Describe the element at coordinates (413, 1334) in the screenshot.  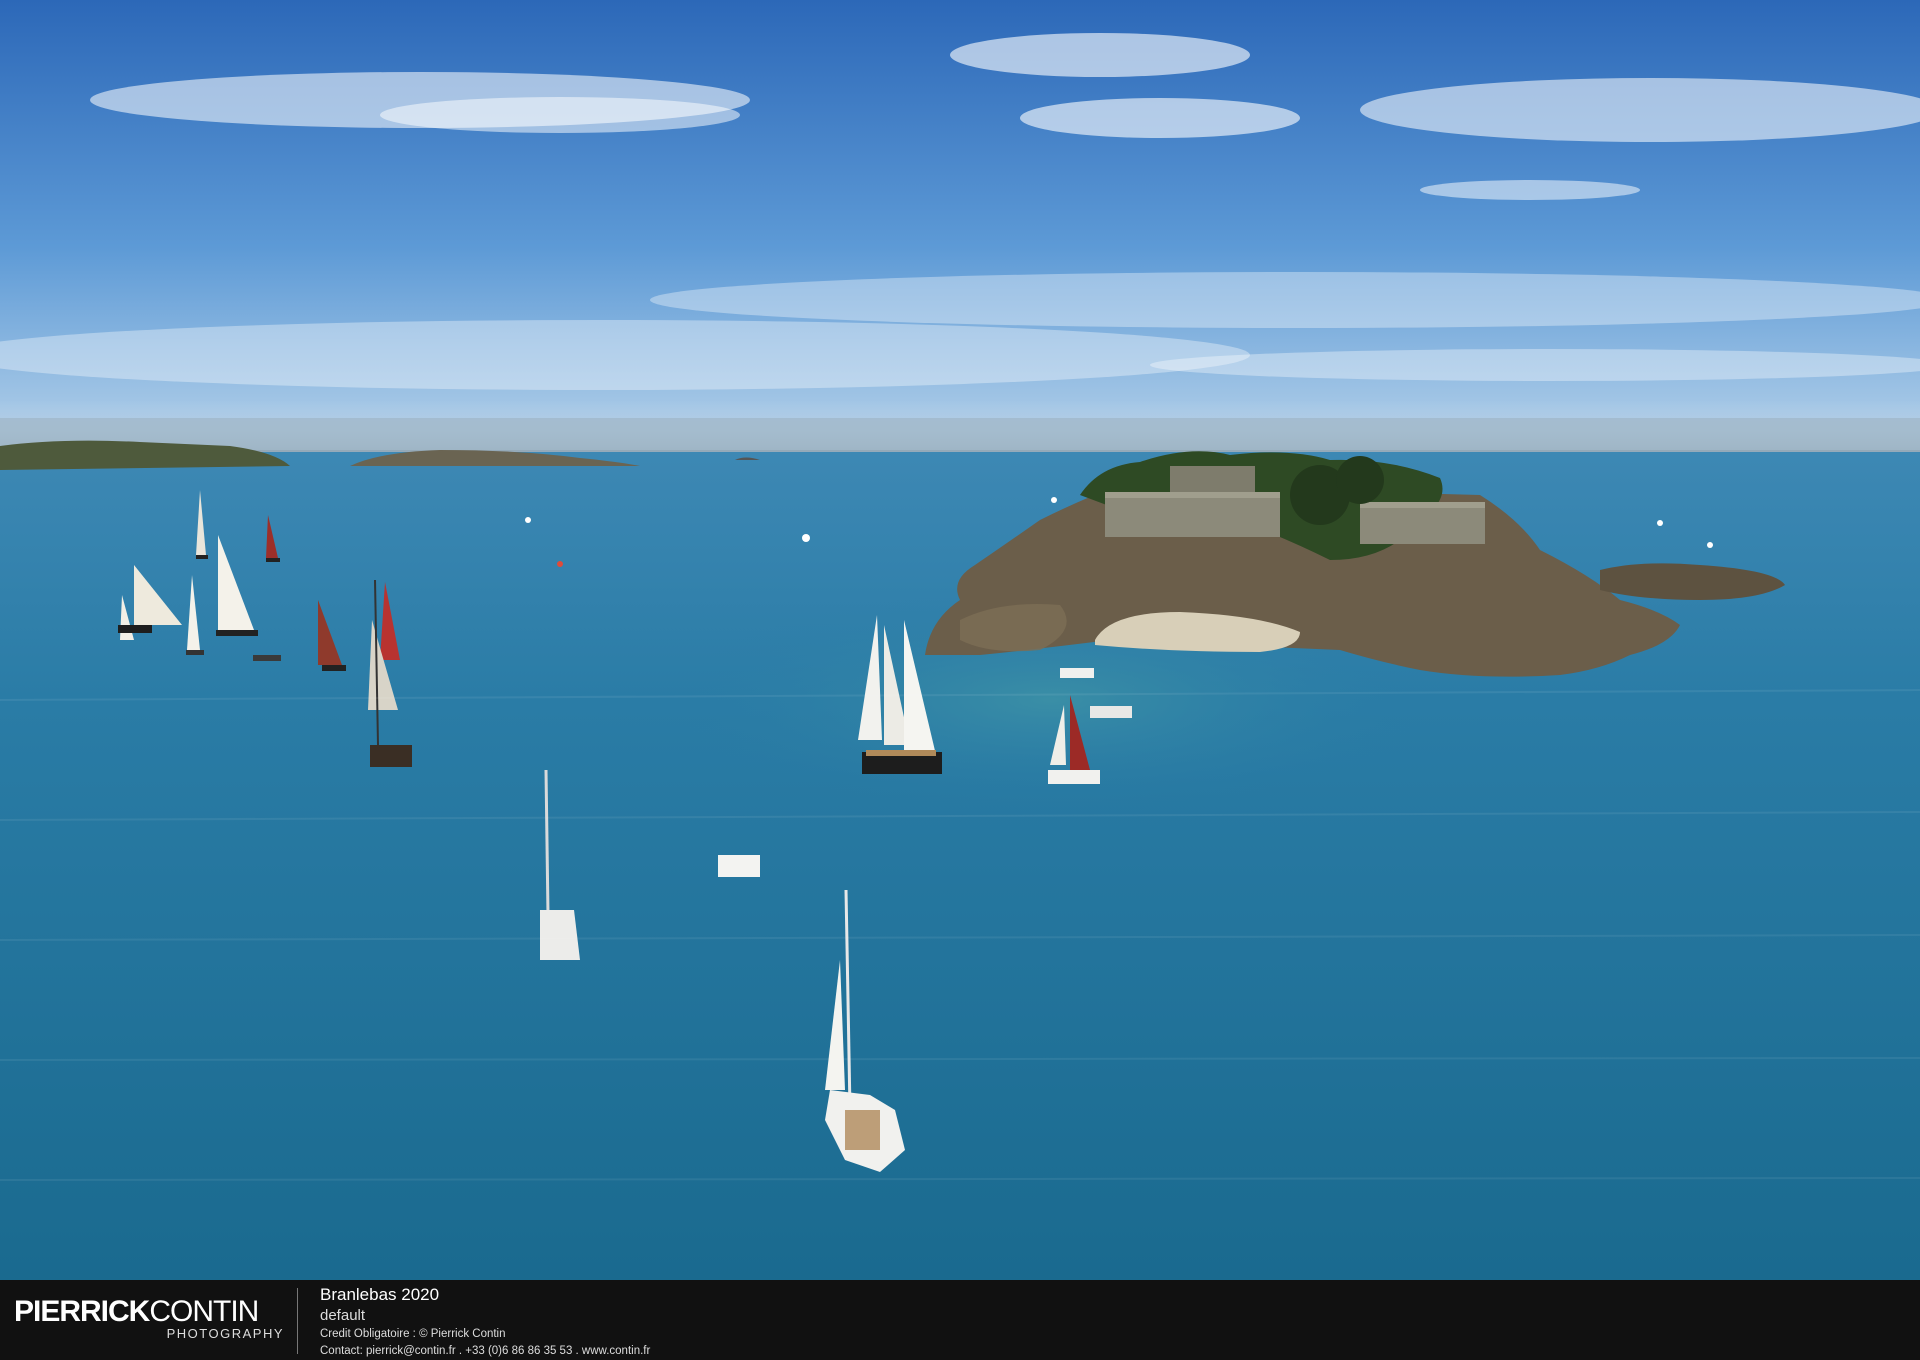
I see `photo-credit: Credit Obligatoire : © Pierrick Contin` at that location.